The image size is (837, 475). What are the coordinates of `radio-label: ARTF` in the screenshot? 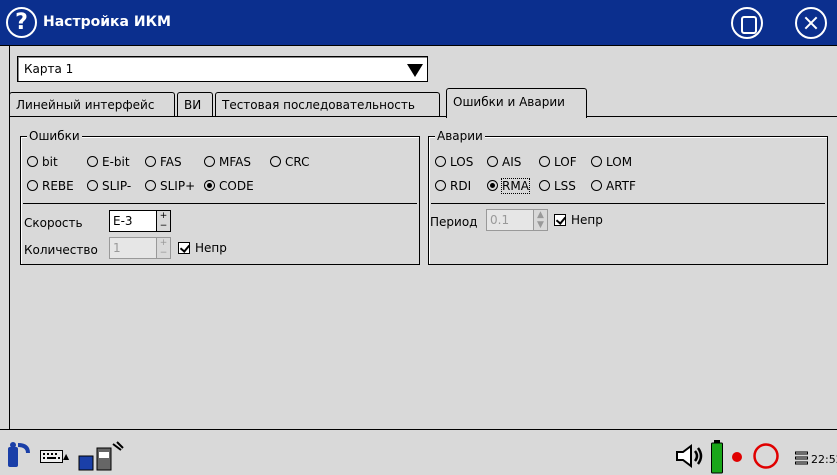 It's located at (621, 186).